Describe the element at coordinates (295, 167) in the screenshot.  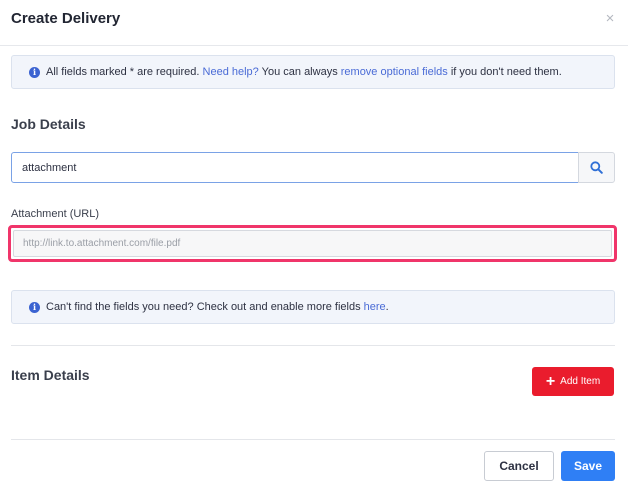
I see `field-search-input` at that location.